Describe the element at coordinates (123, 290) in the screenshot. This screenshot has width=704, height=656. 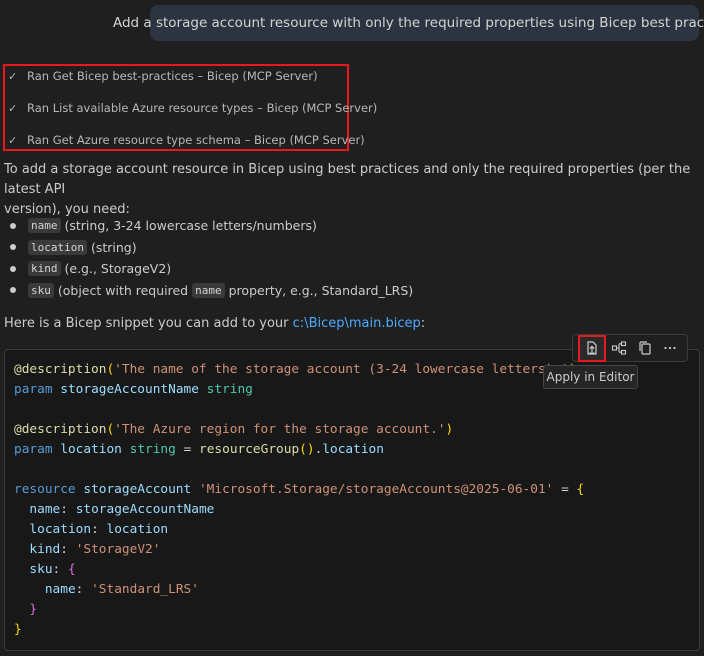
I see `list-item-text: (object with required` at that location.